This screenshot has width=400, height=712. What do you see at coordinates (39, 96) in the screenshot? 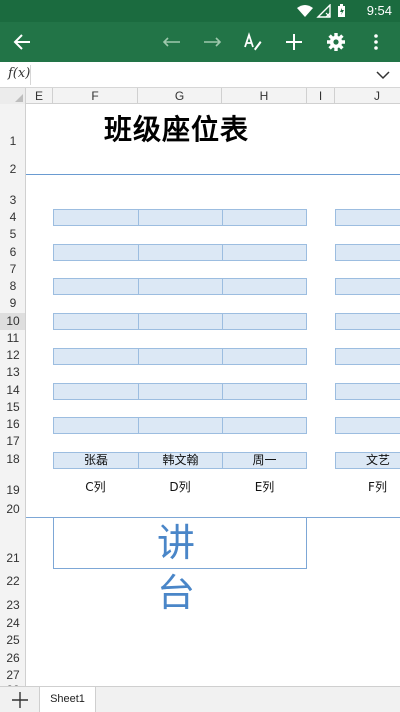
I see `column-header-e: E` at bounding box center [39, 96].